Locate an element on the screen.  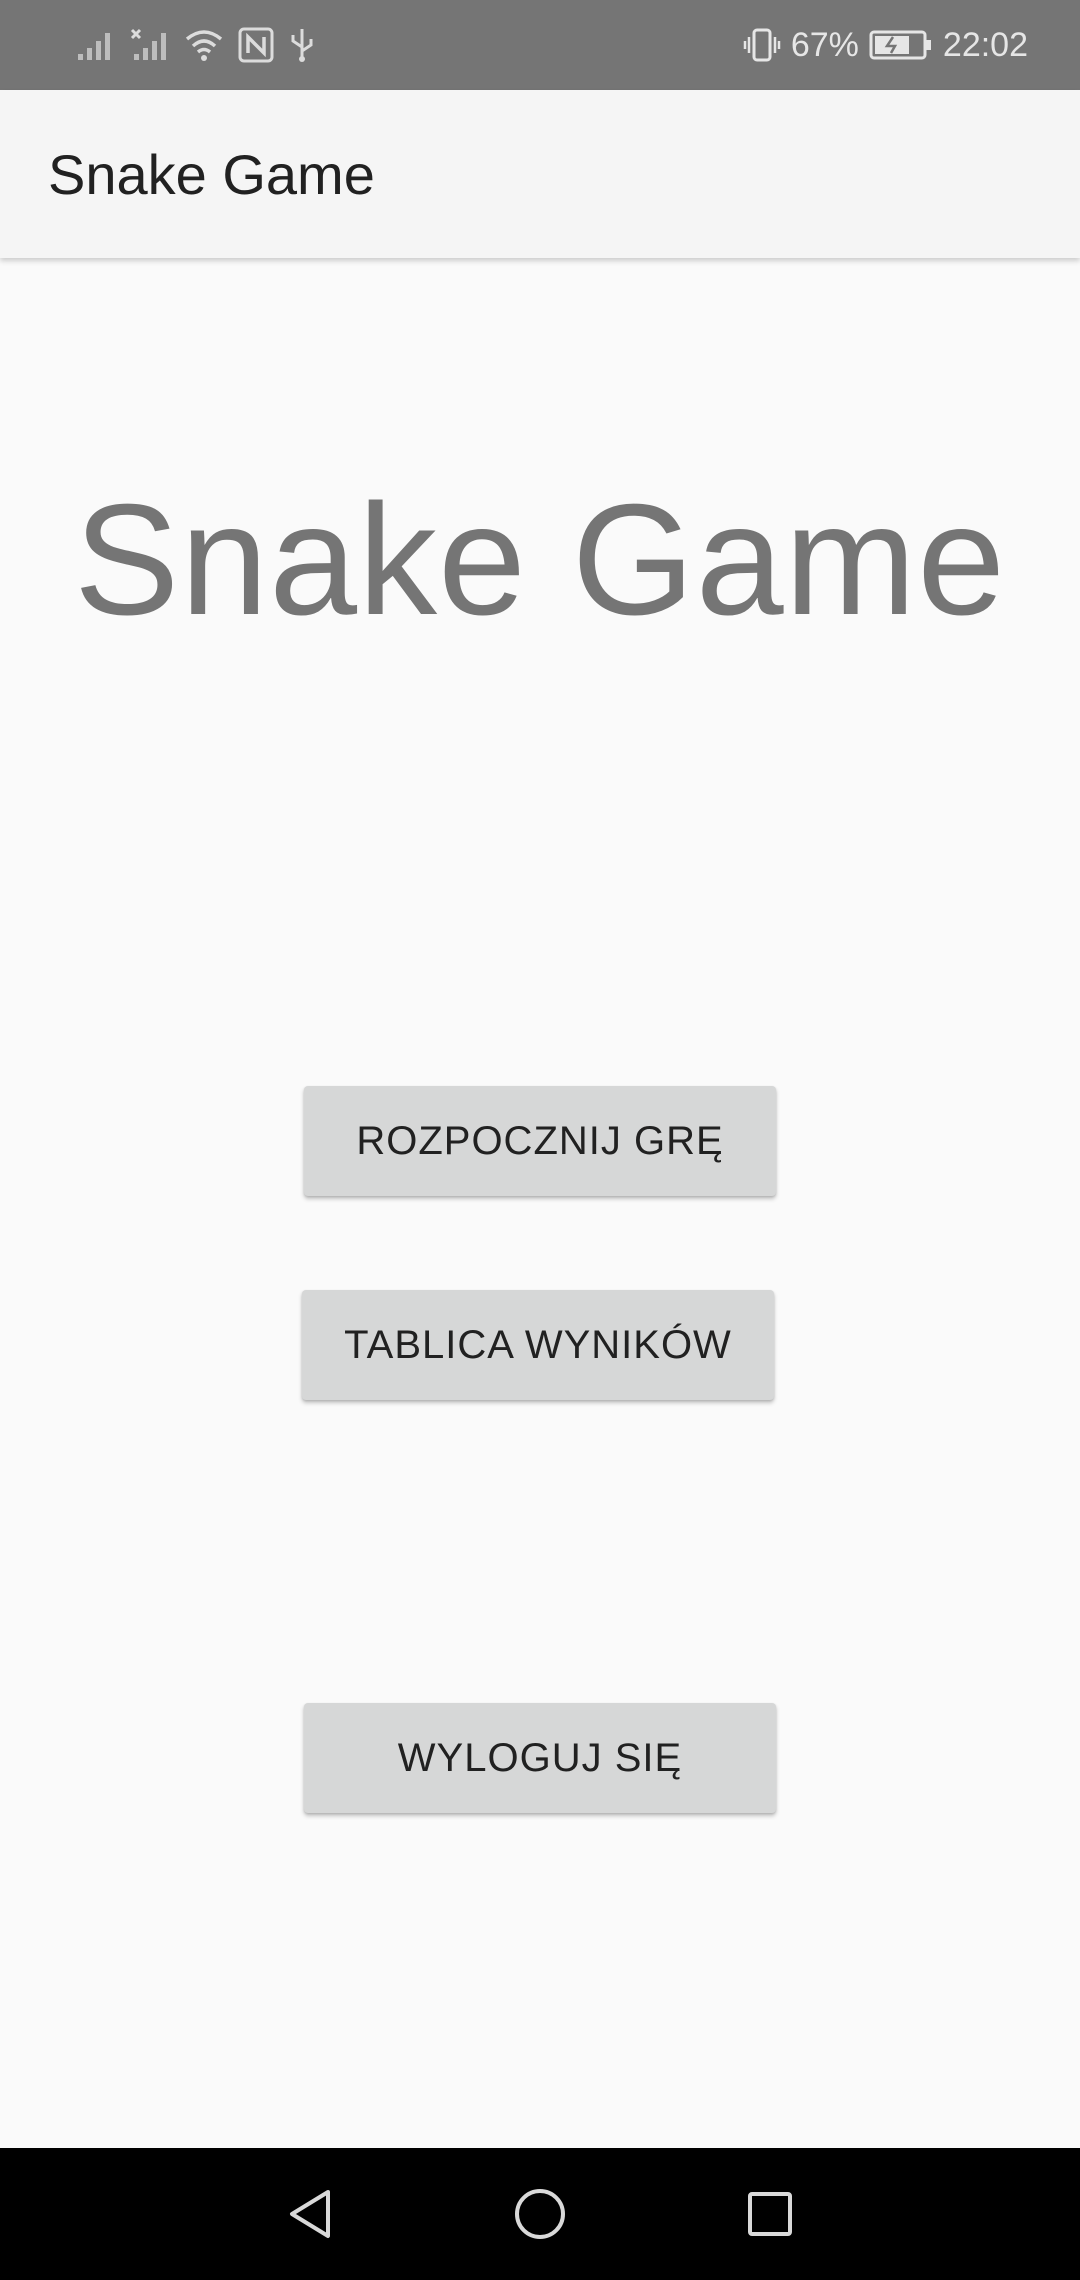
battery-percent: 67% is located at coordinates (824, 44).